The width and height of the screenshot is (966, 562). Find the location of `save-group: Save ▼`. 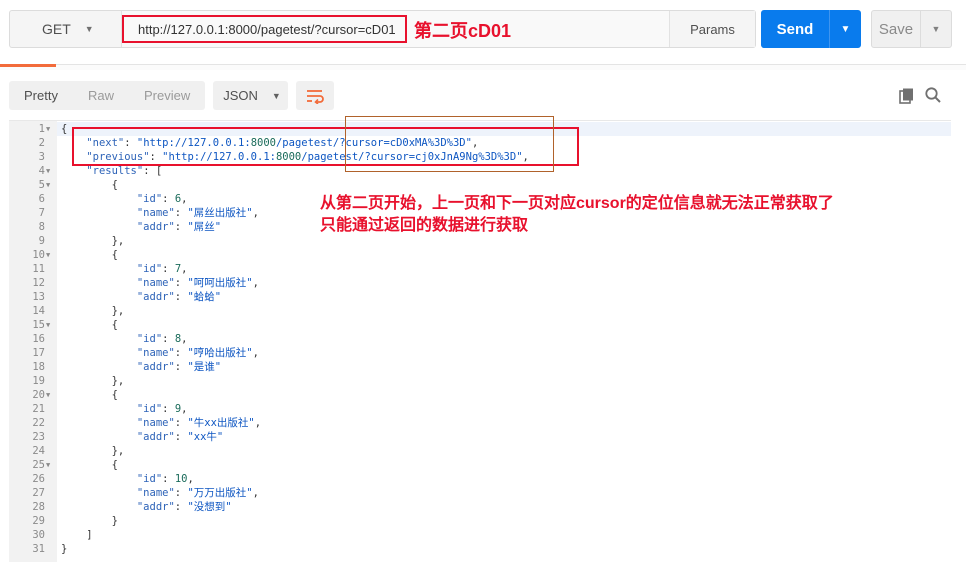

save-group: Save ▼ is located at coordinates (911, 29).